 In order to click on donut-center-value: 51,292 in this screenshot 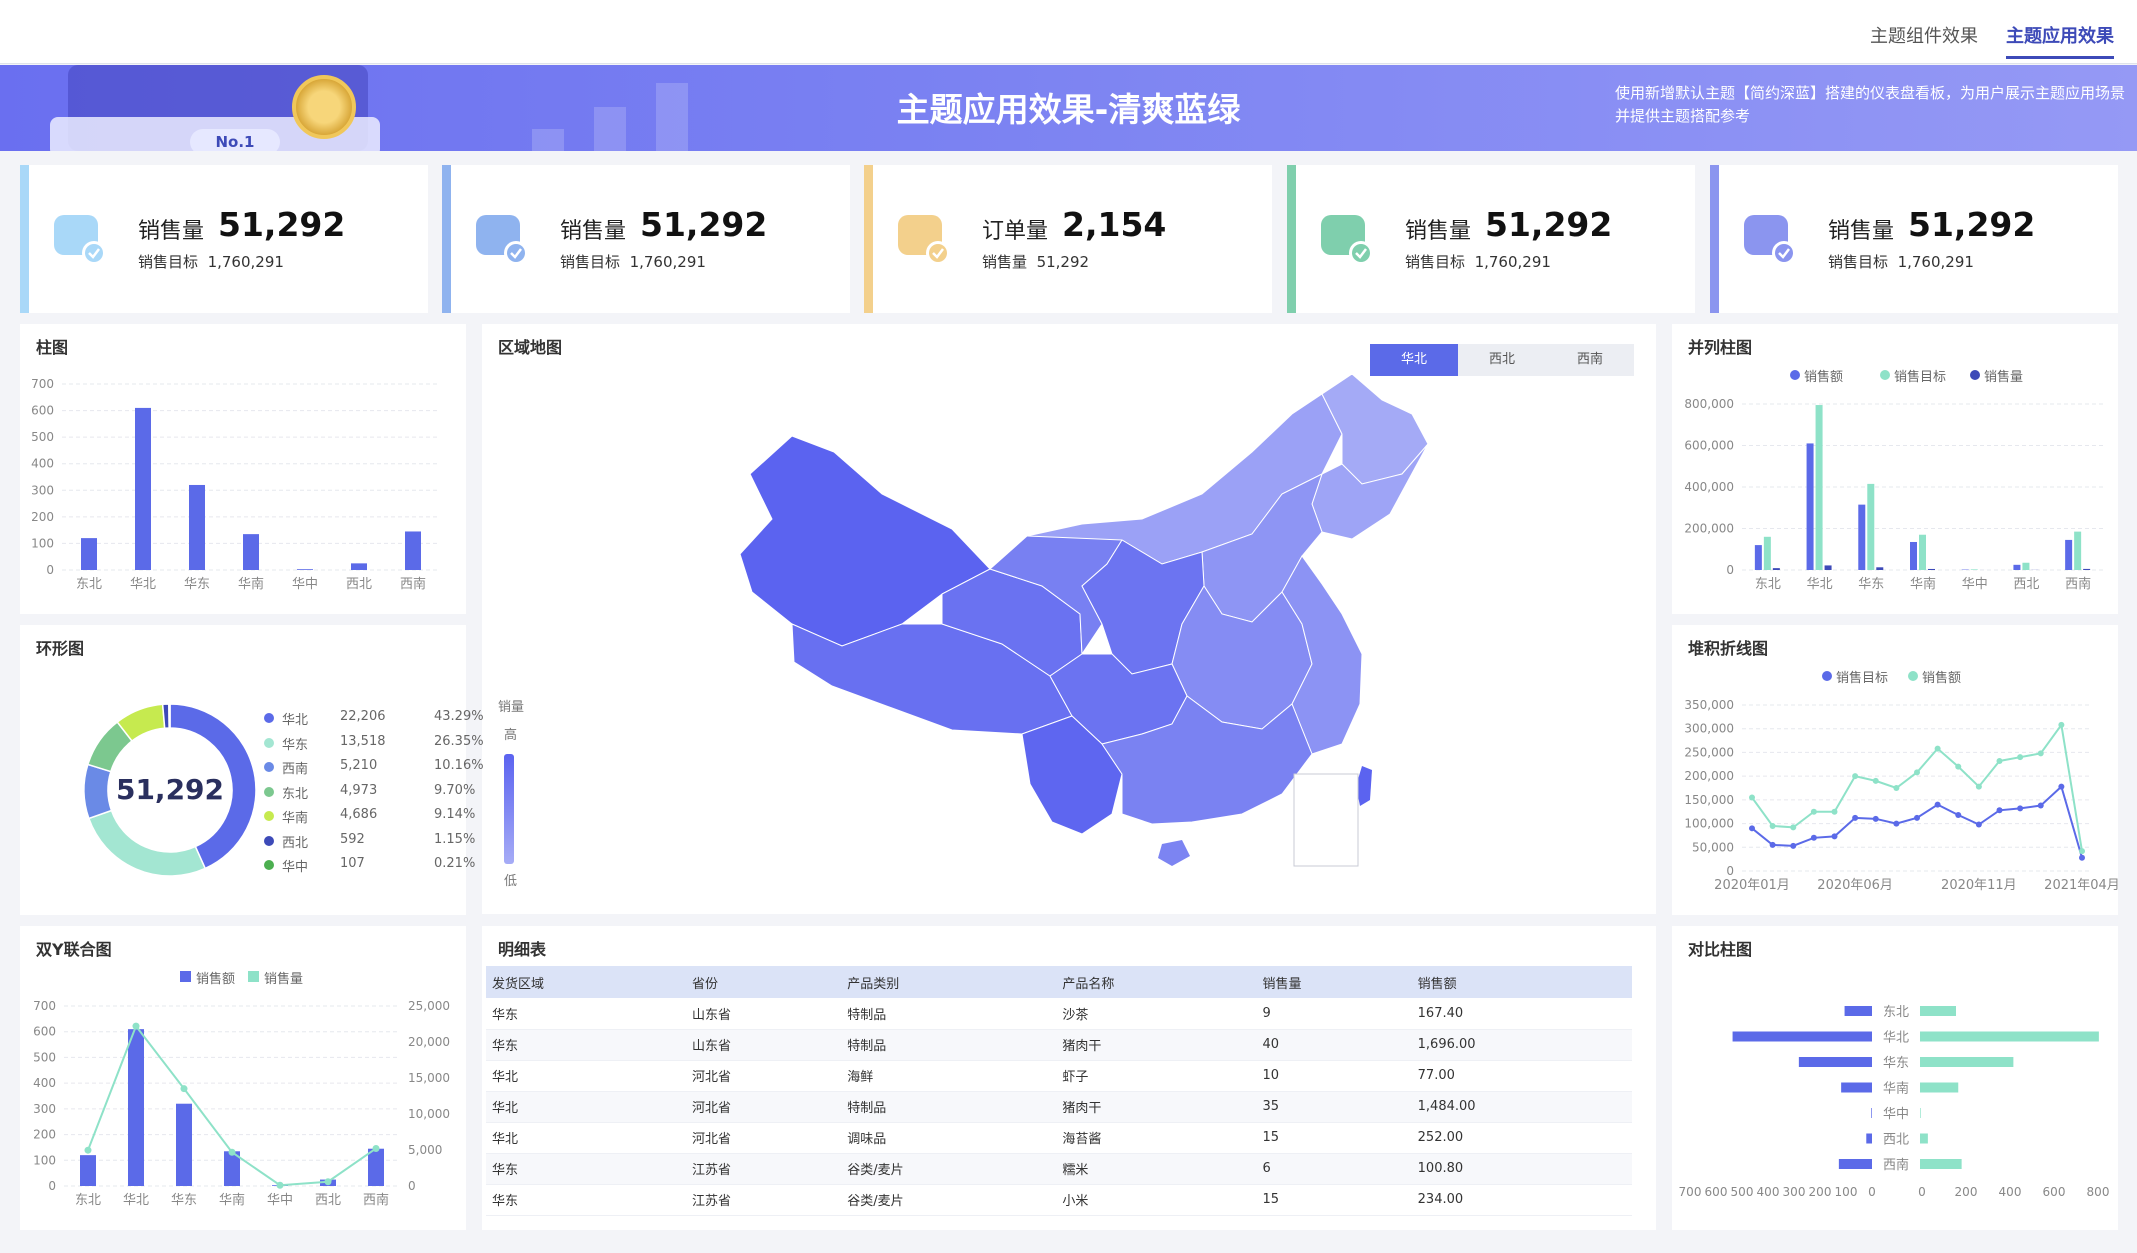, I will do `click(170, 789)`.